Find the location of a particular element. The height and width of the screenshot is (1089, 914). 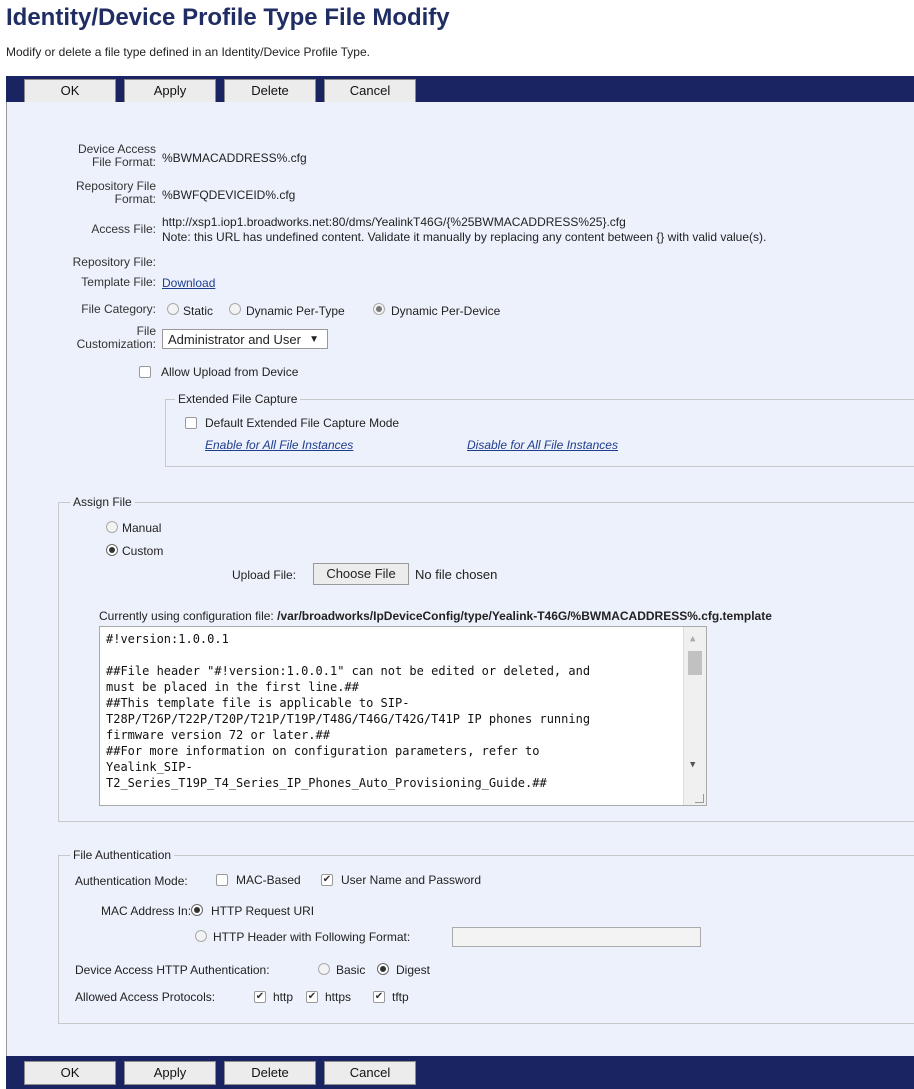

auth-basic-label: Basic is located at coordinates (351, 970).